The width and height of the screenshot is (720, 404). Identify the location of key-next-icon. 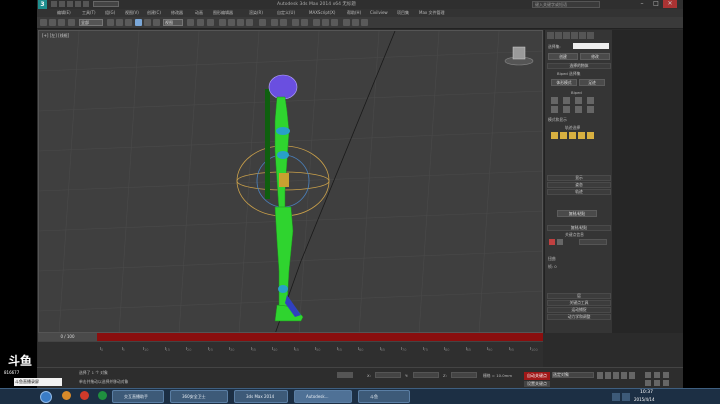
(560, 242).